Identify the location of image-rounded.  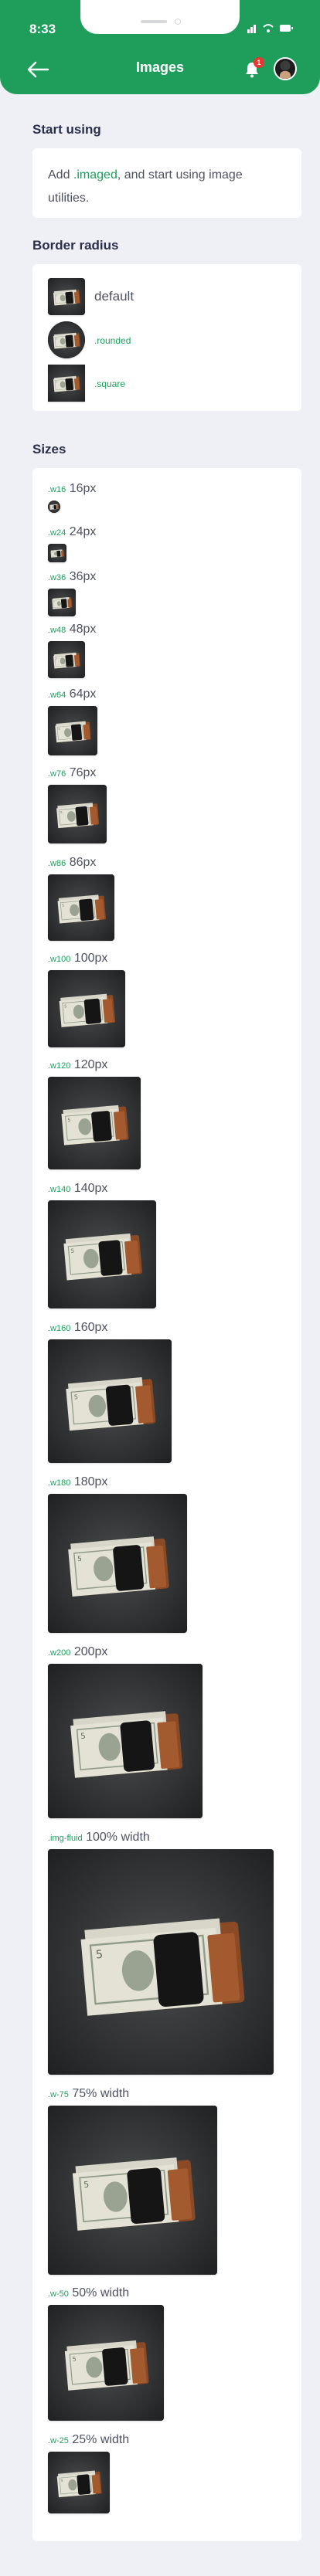
(66, 339).